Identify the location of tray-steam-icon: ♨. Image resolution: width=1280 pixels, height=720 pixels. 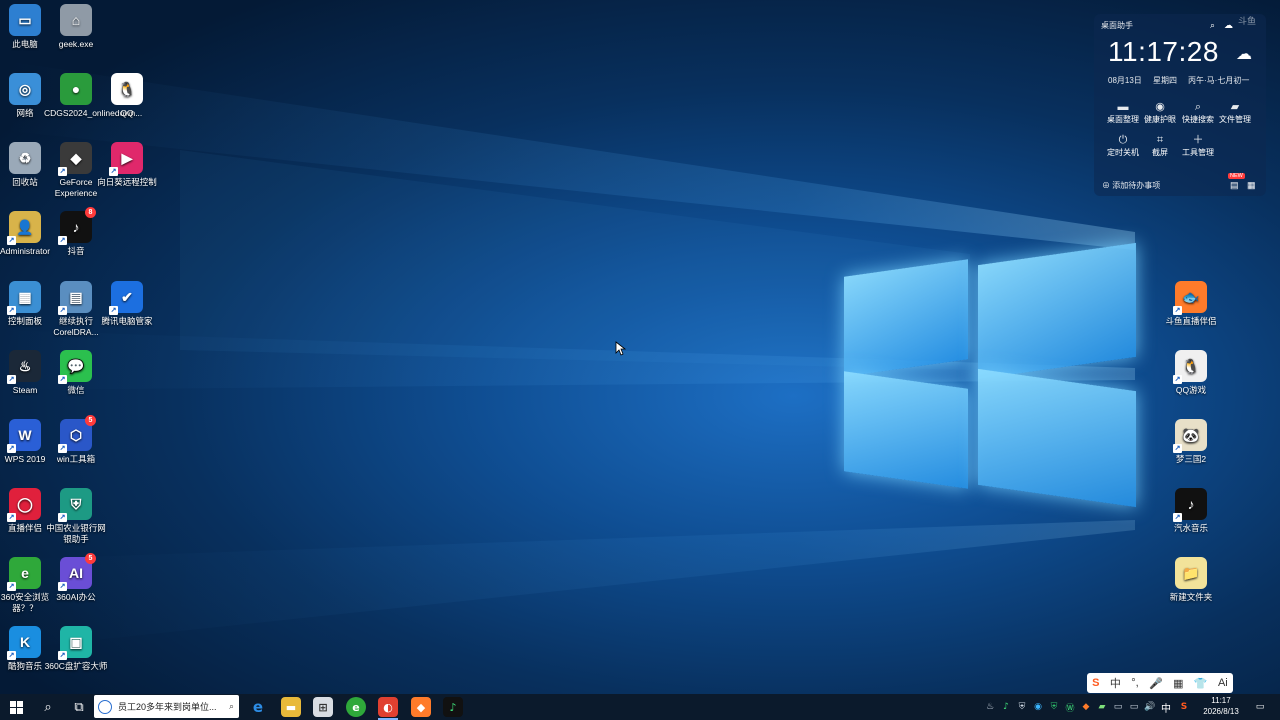
(990, 707).